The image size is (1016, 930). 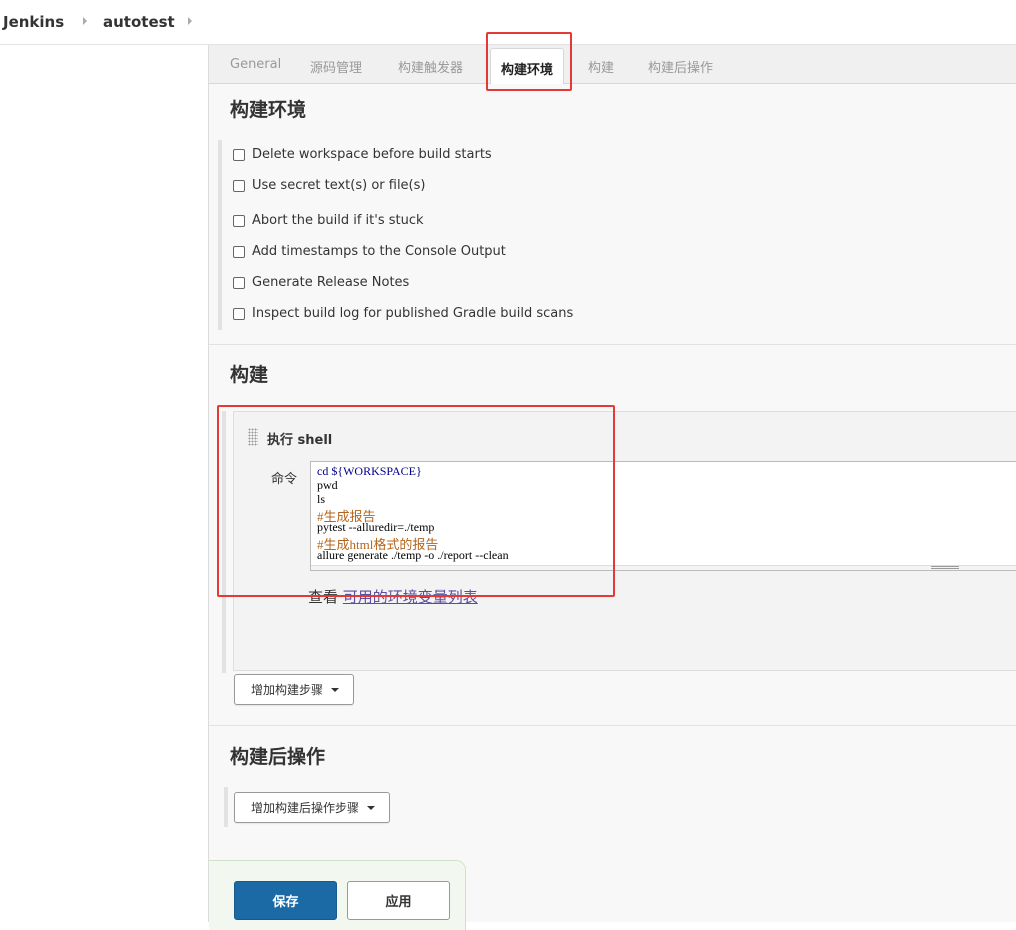 I want to click on breadcrumb-jenkins: Jenkins, so click(x=33, y=22).